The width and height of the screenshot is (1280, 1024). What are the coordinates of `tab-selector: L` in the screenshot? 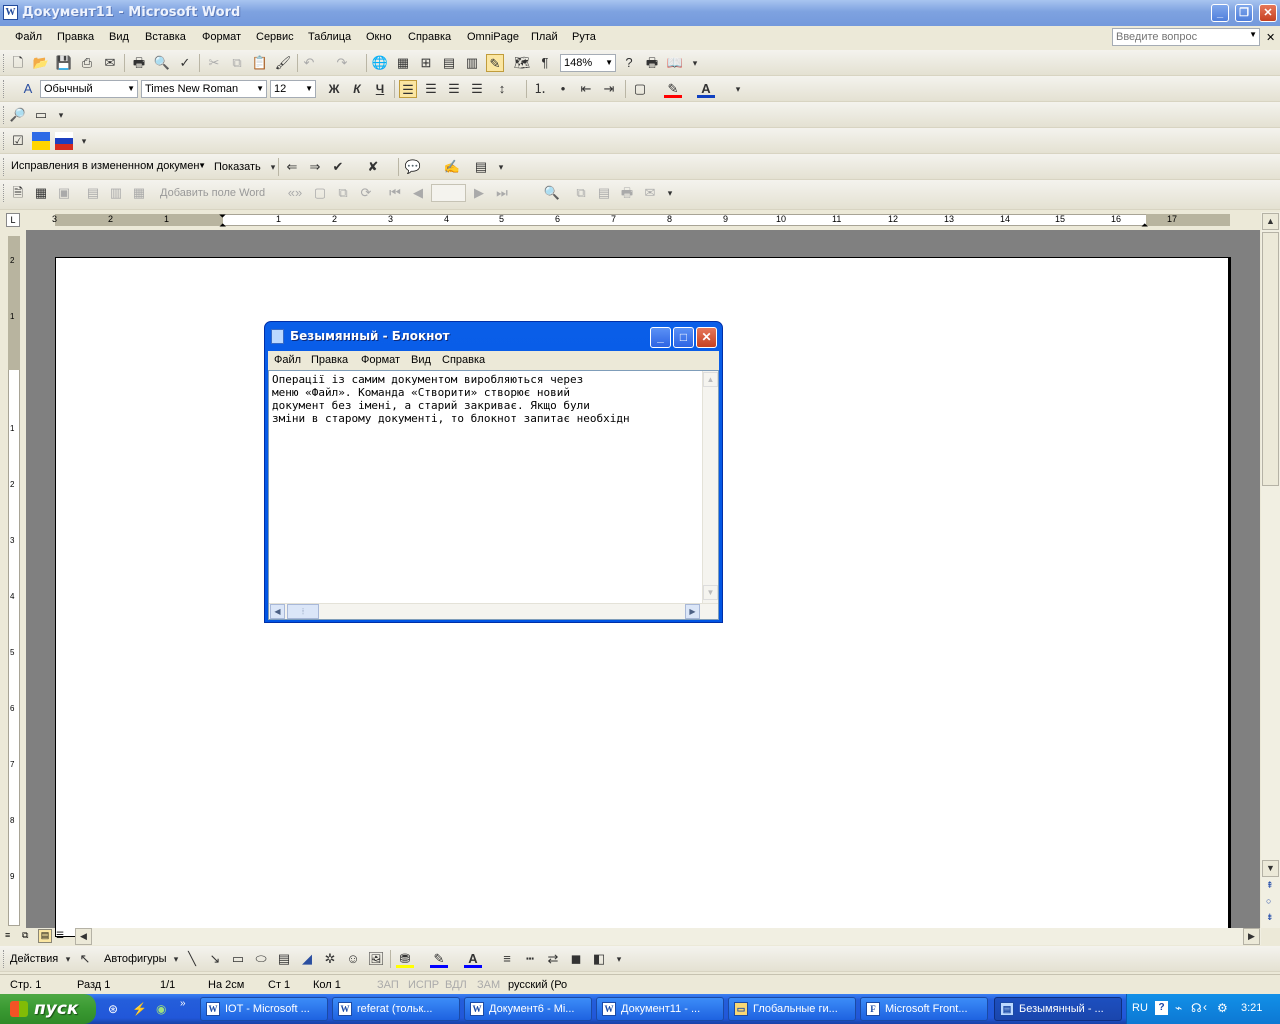 It's located at (13, 220).